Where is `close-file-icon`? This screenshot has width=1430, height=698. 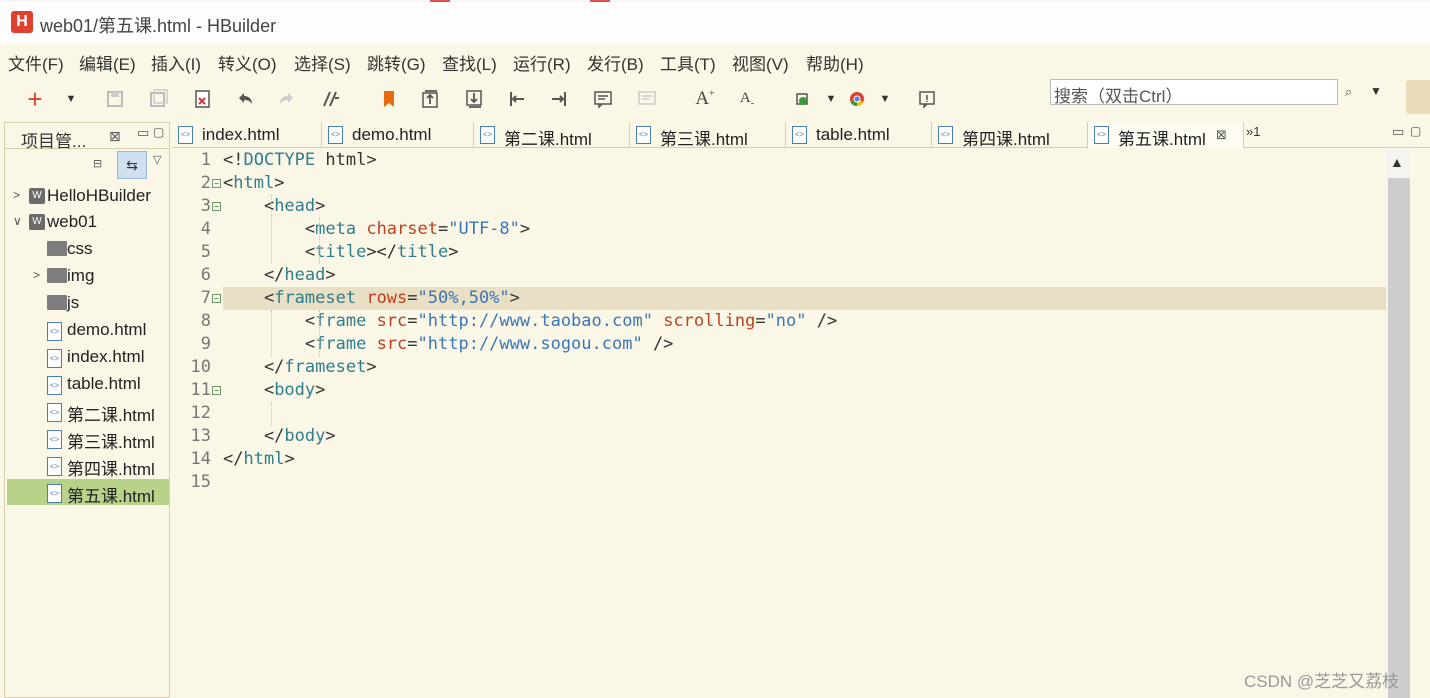 close-file-icon is located at coordinates (203, 99).